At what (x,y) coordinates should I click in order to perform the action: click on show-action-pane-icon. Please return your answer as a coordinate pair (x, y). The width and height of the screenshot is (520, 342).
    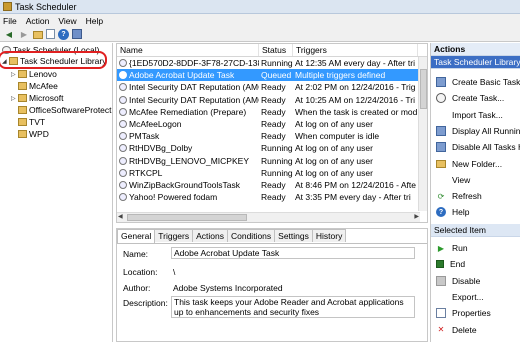
    Looking at the image, I should click on (77, 34).